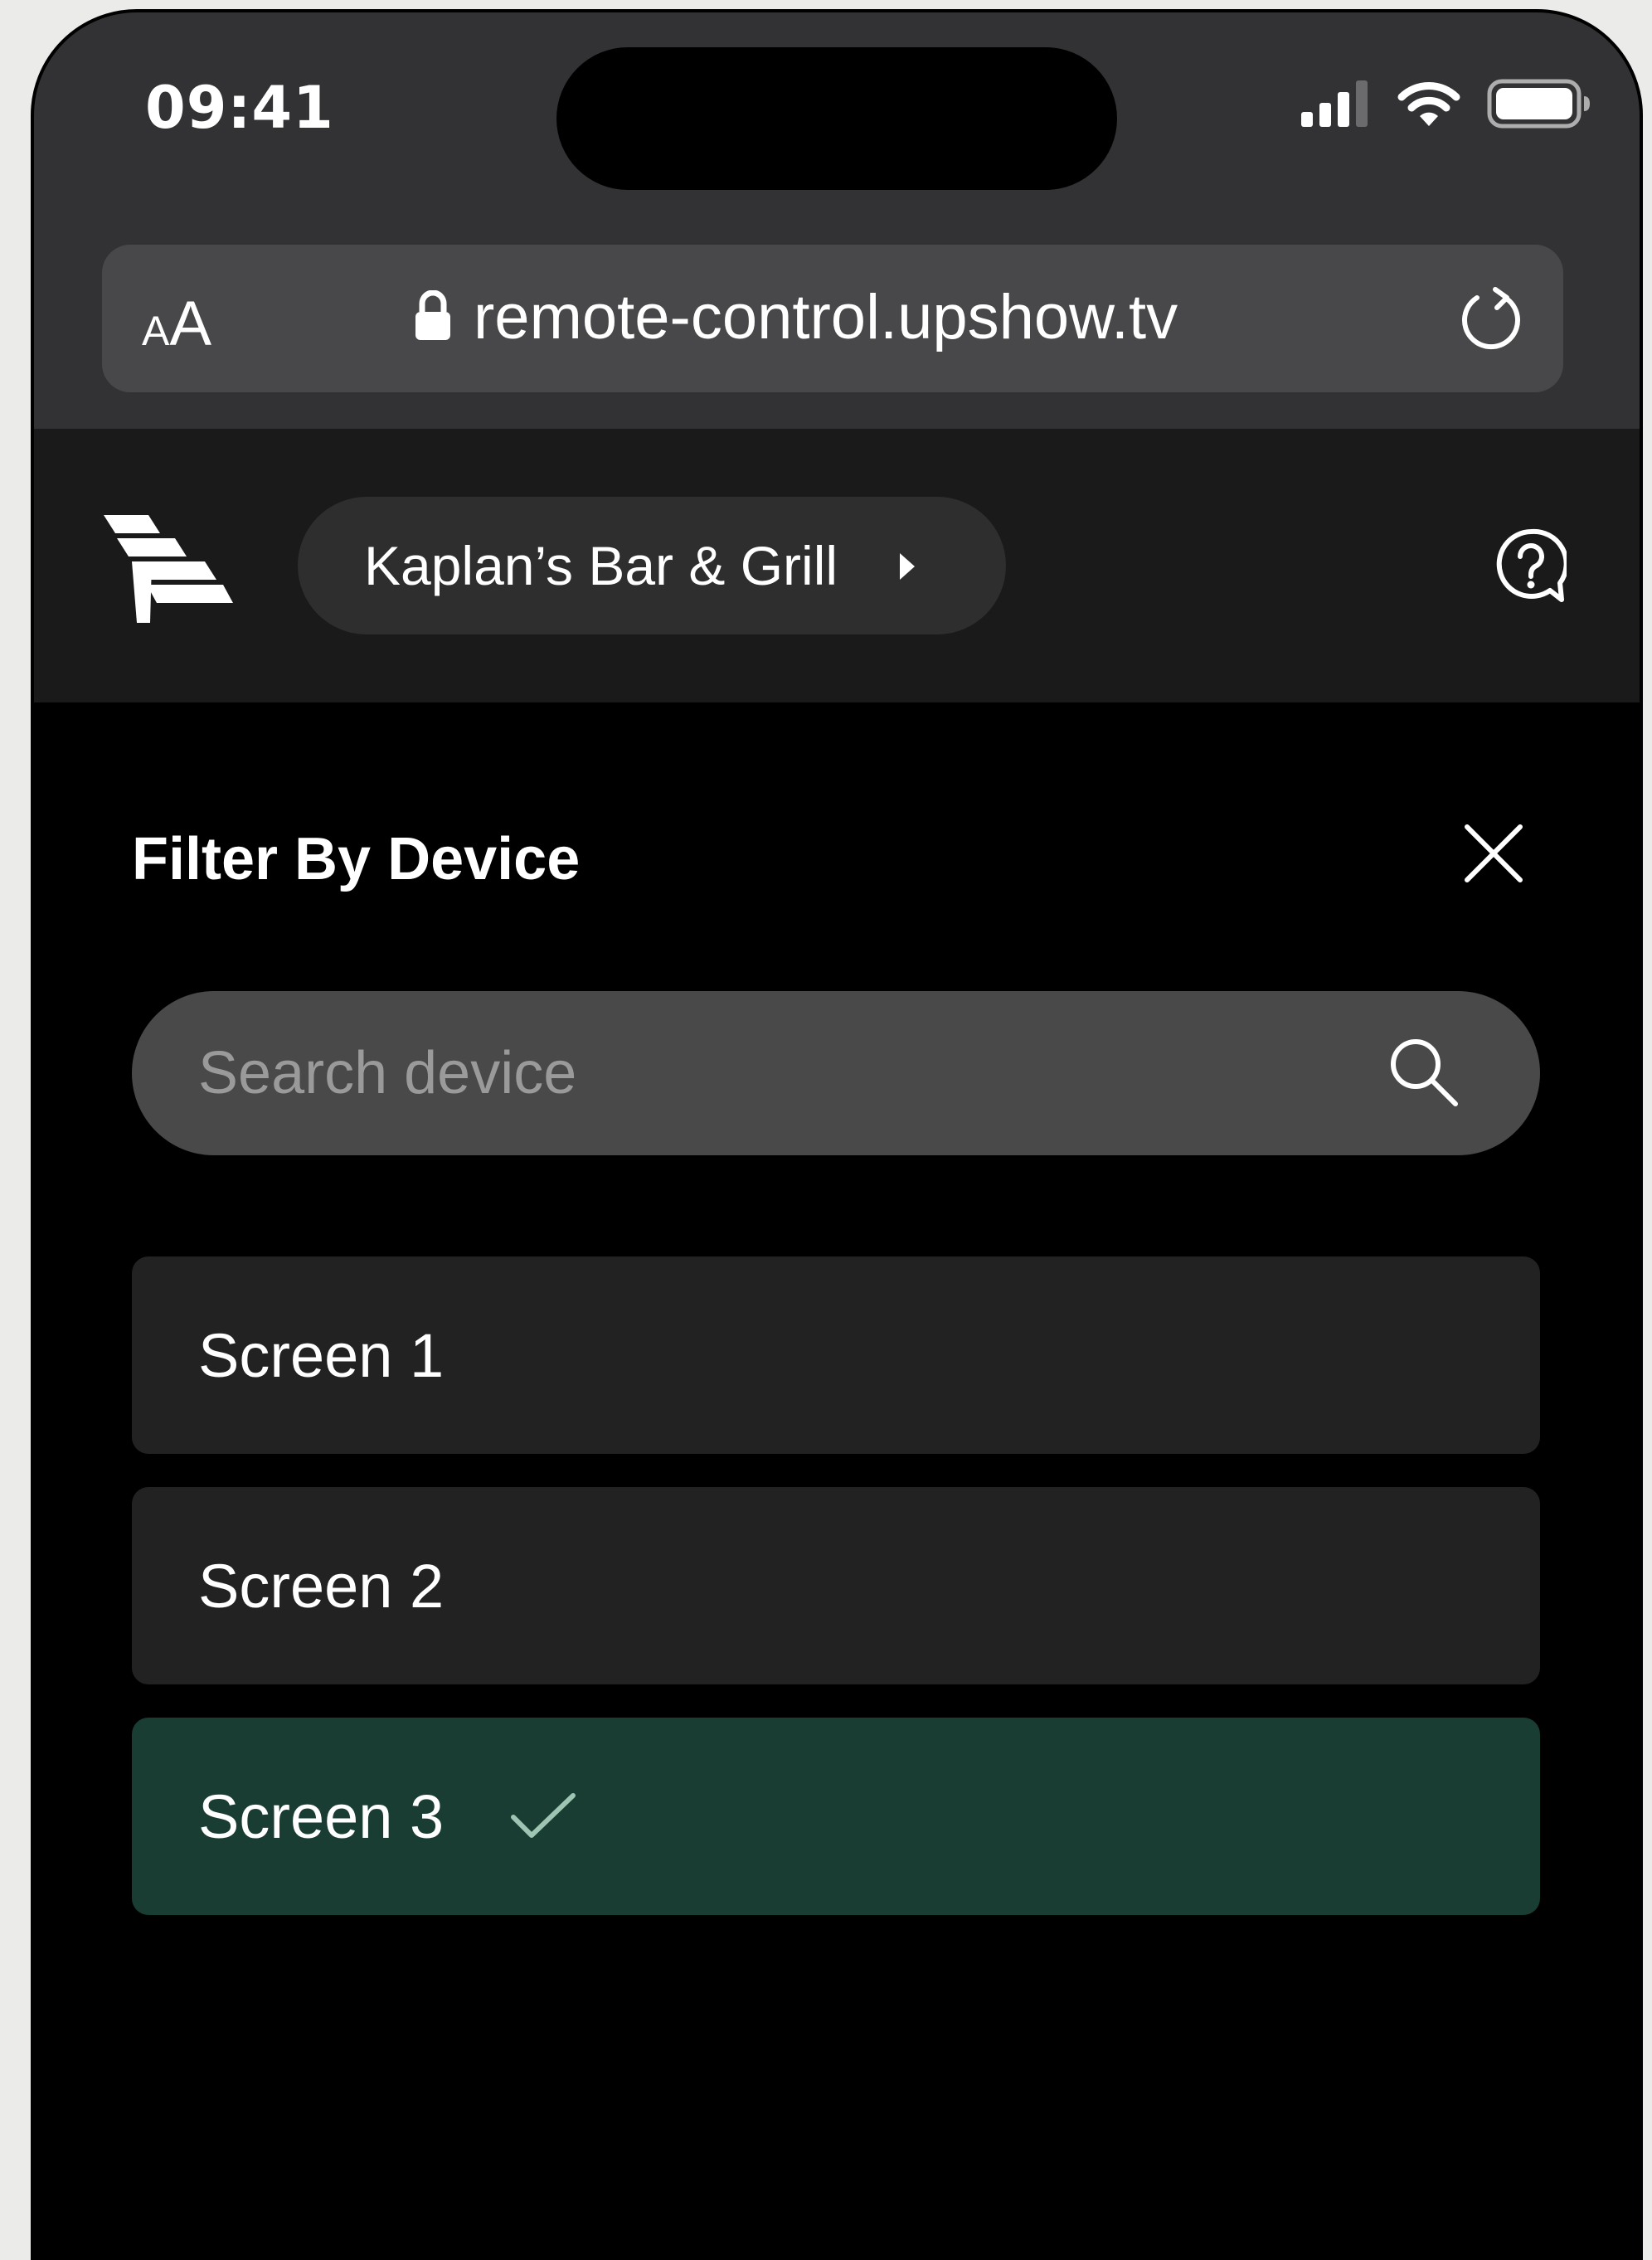 This screenshot has width=1652, height=2260. What do you see at coordinates (321, 1586) in the screenshot?
I see `device-label: Screen 2` at bounding box center [321, 1586].